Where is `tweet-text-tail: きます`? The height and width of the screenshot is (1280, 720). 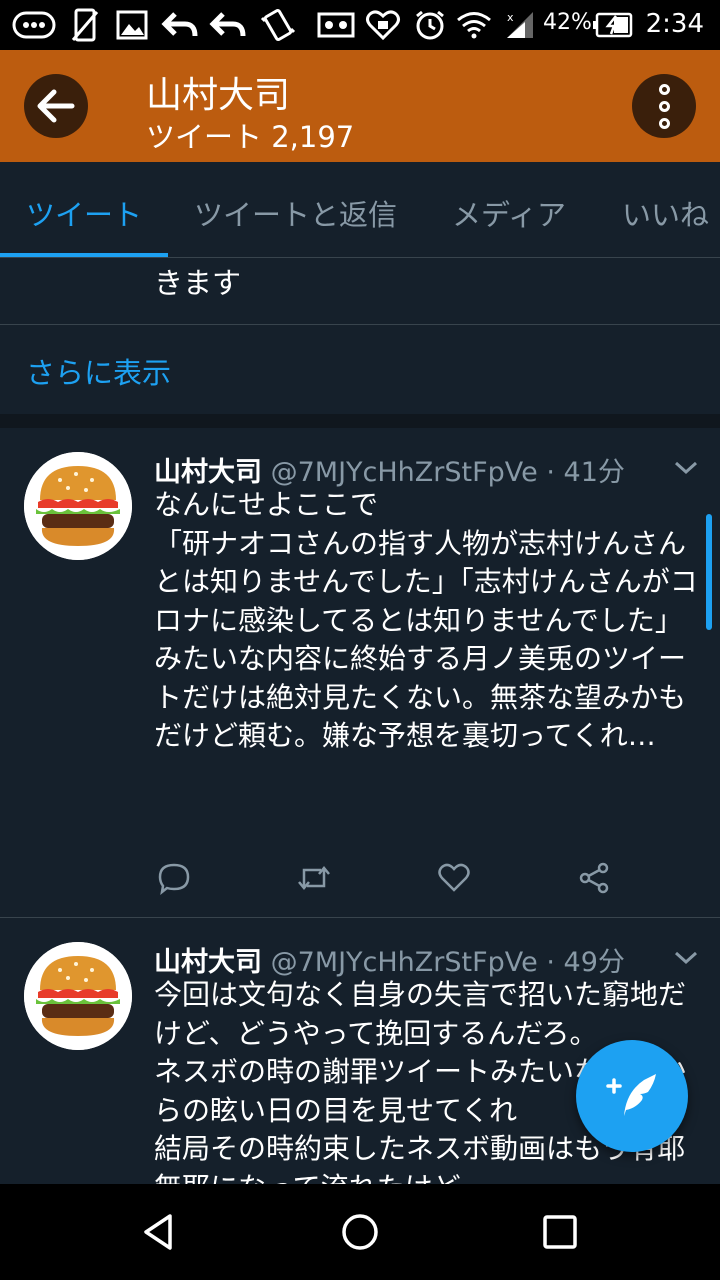 tweet-text-tail: きます is located at coordinates (198, 283).